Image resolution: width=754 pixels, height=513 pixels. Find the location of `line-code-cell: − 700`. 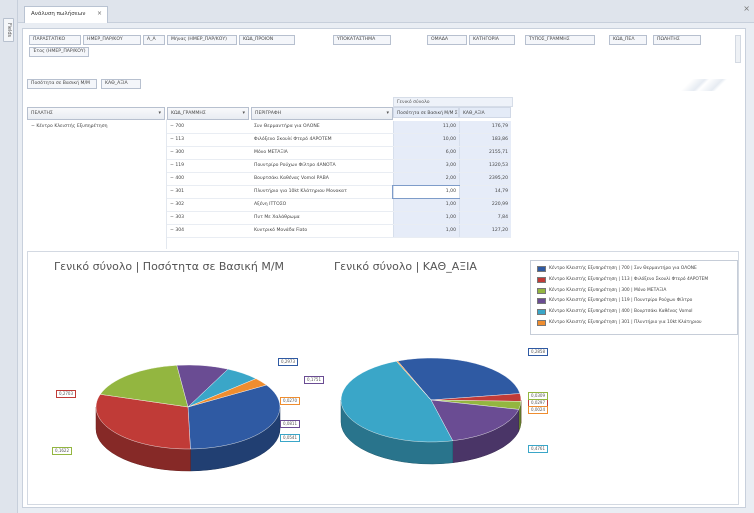

line-code-cell: − 700 is located at coordinates (177, 126).